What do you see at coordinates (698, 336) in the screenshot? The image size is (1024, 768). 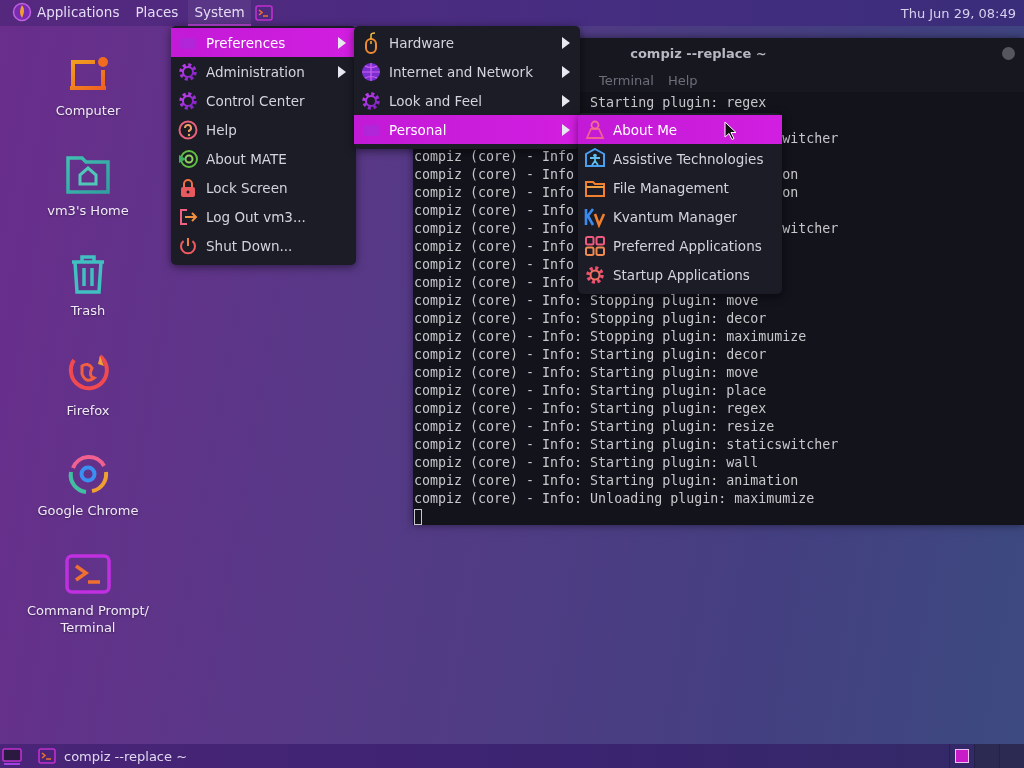 I see `terminal-text: Stopping plugin: maximumize` at bounding box center [698, 336].